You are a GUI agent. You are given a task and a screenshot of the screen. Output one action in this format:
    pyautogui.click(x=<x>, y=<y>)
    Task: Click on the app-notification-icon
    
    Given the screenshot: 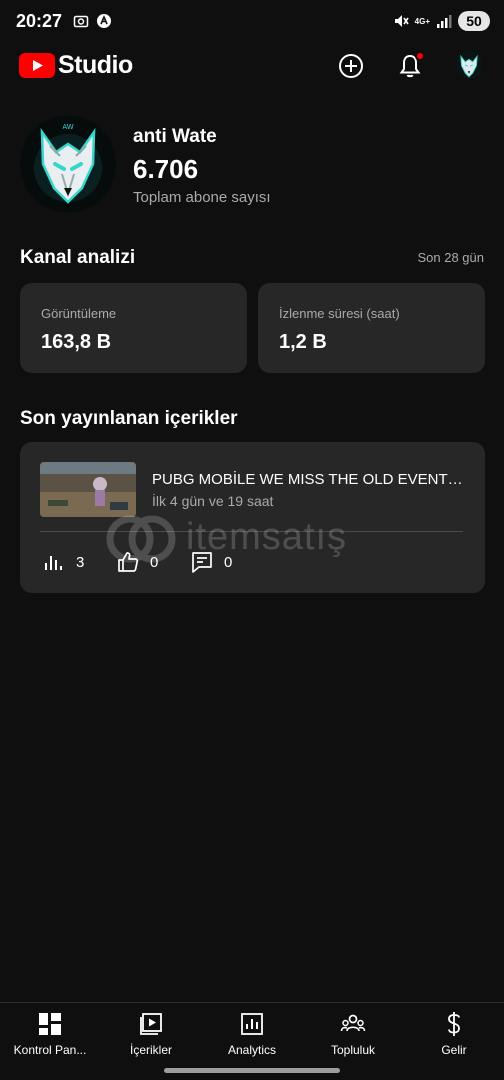 What is the action you would take?
    pyautogui.click(x=104, y=21)
    